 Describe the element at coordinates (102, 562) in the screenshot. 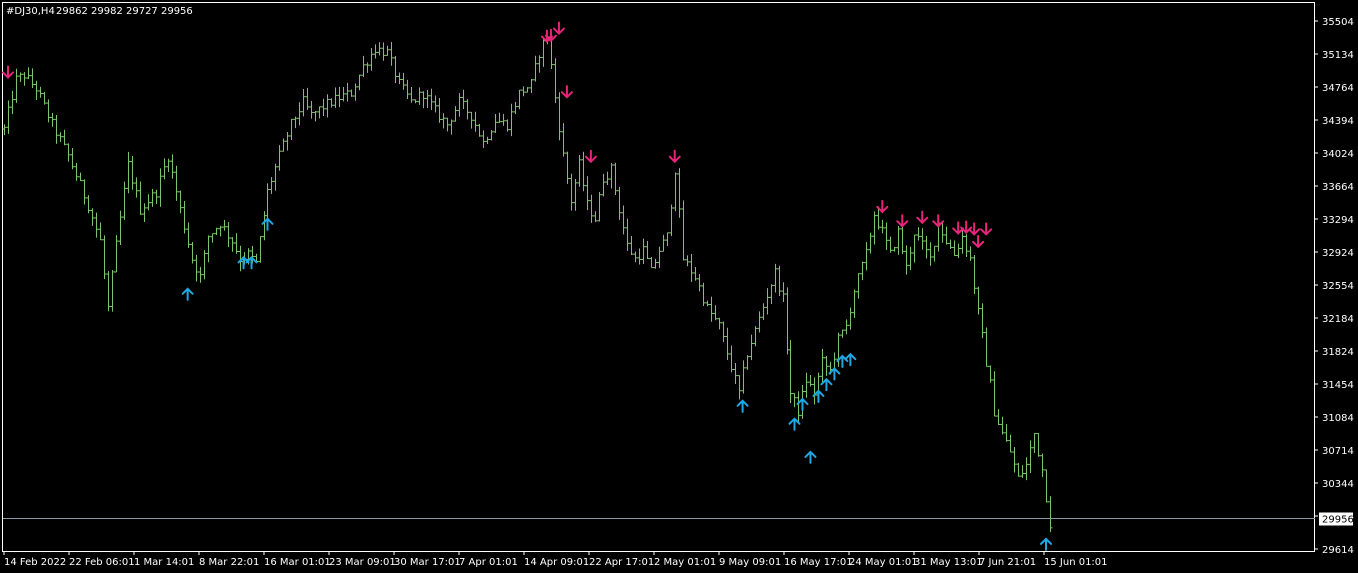

I see `x-tick-label: 22 Feb 06:01` at that location.